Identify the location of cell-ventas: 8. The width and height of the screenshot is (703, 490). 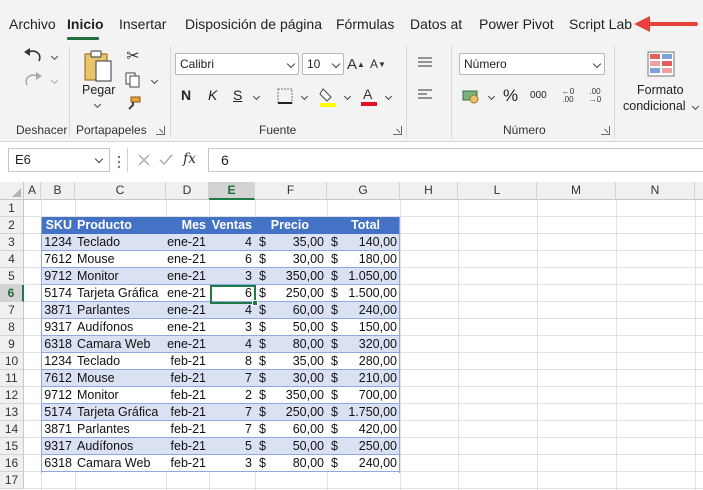
(232, 361).